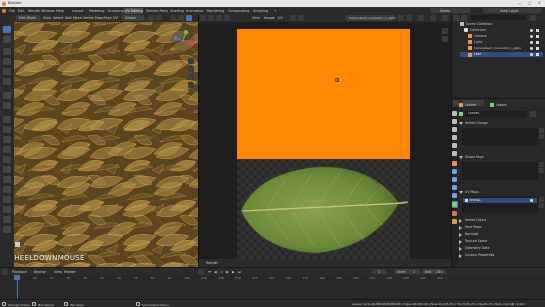  What do you see at coordinates (501, 36) in the screenshot?
I see `outliner-item-camera: Camera` at bounding box center [501, 36].